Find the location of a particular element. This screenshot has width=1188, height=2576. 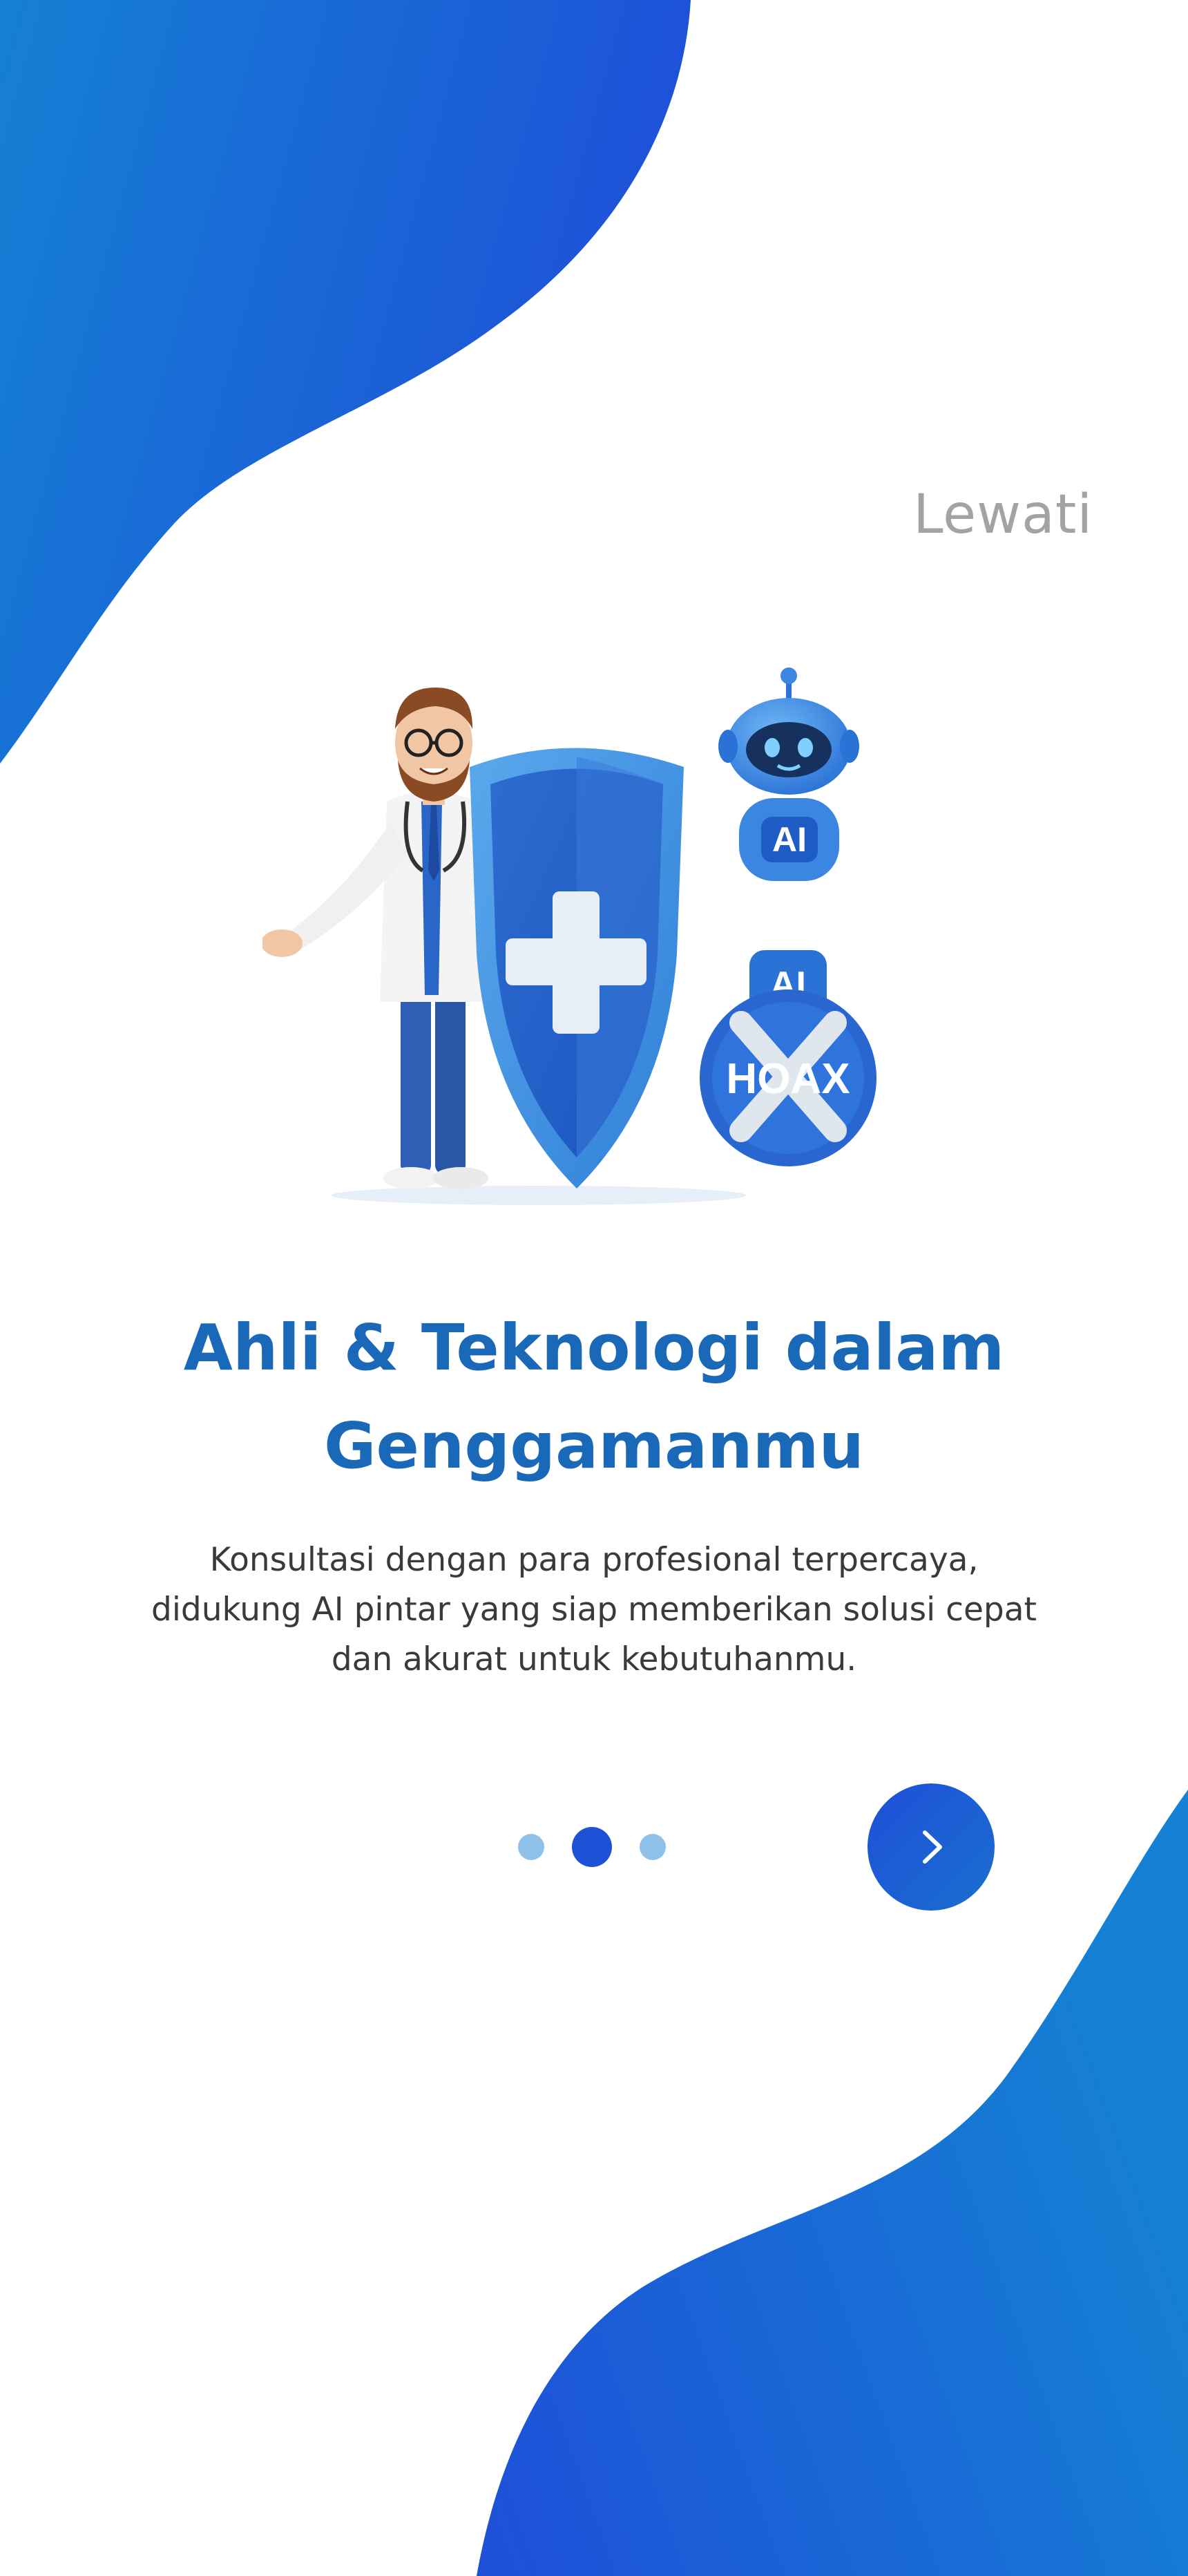

medical-shield-icon is located at coordinates (577, 968).